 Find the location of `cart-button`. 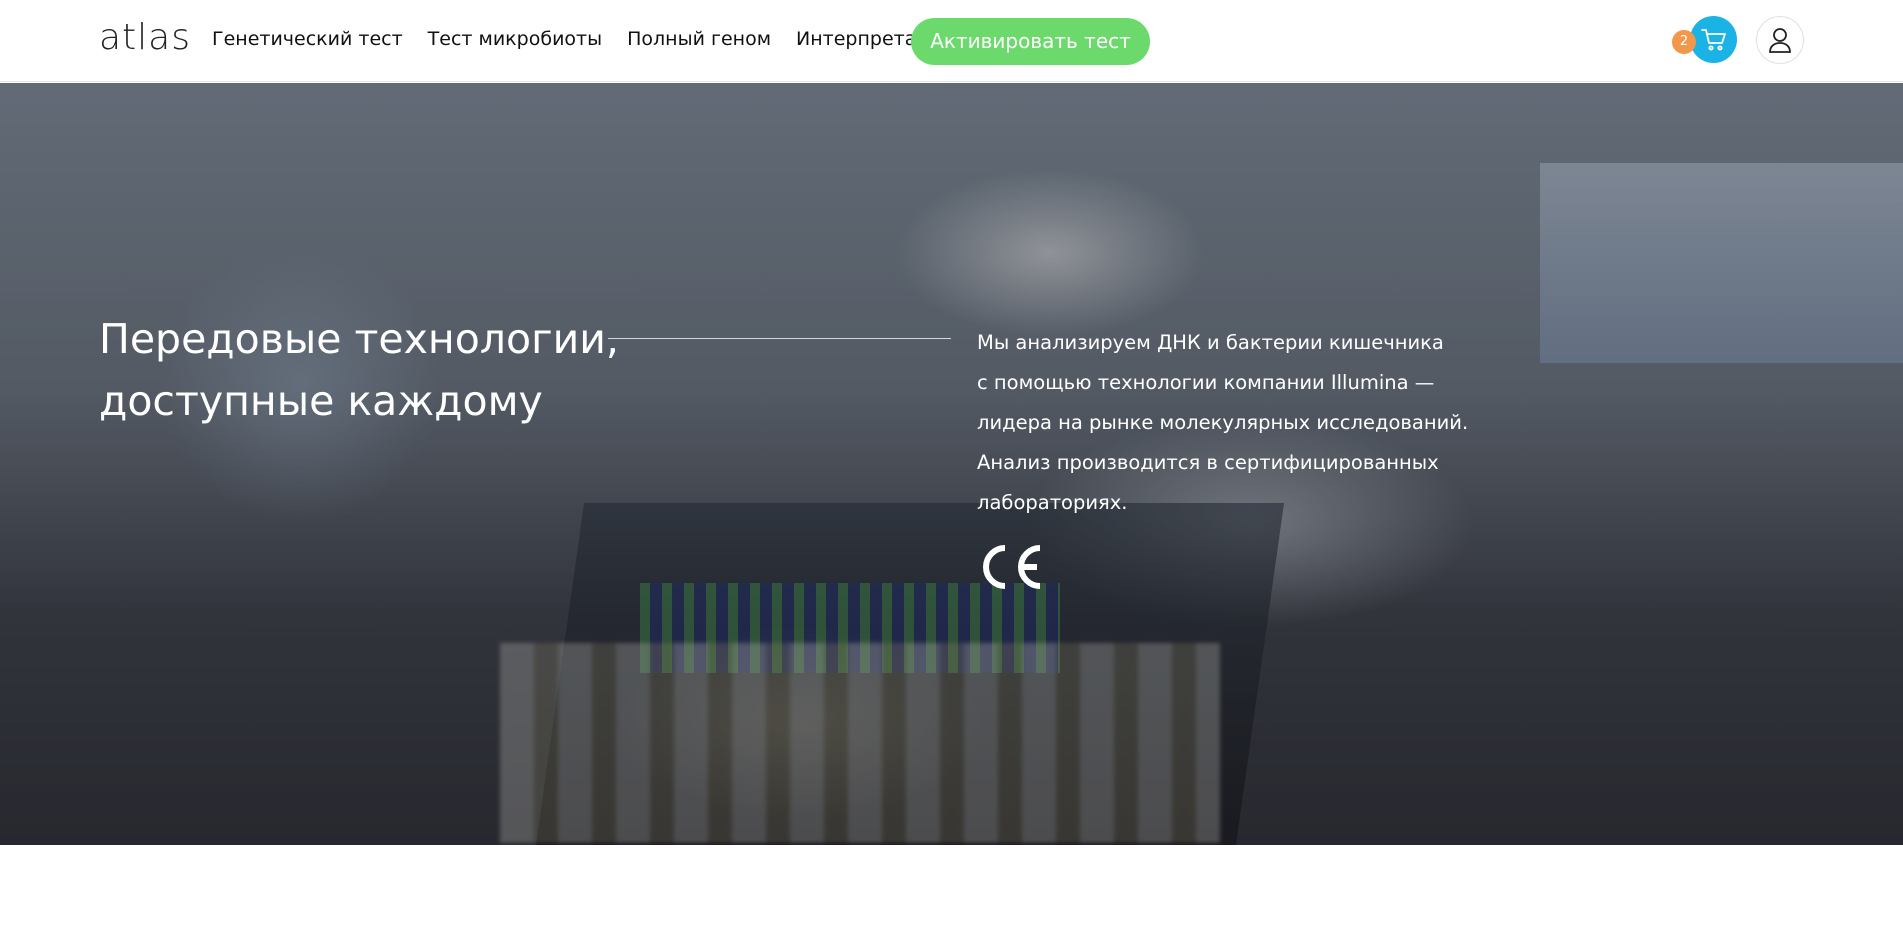

cart-button is located at coordinates (1713, 39).